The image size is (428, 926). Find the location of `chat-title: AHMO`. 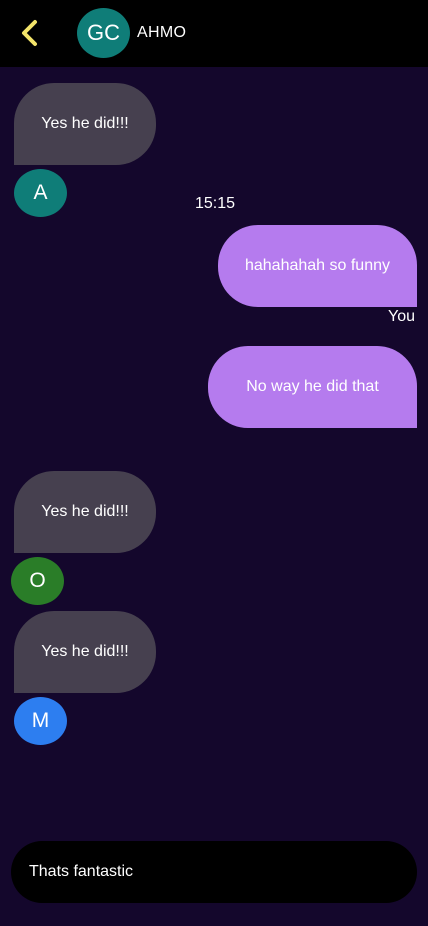

chat-title: AHMO is located at coordinates (161, 33).